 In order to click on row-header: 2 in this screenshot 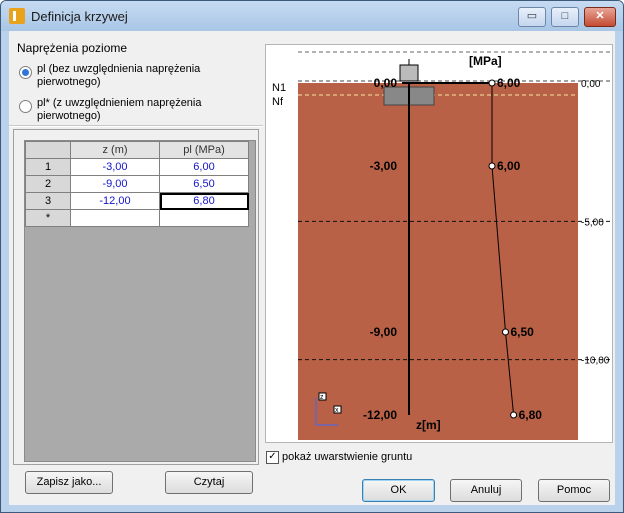, I will do `click(48, 184)`.